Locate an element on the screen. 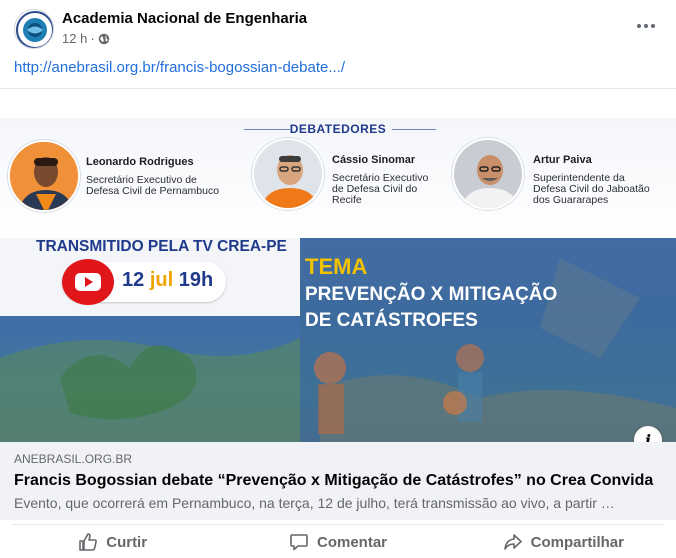  comment-icon is located at coordinates (299, 542).